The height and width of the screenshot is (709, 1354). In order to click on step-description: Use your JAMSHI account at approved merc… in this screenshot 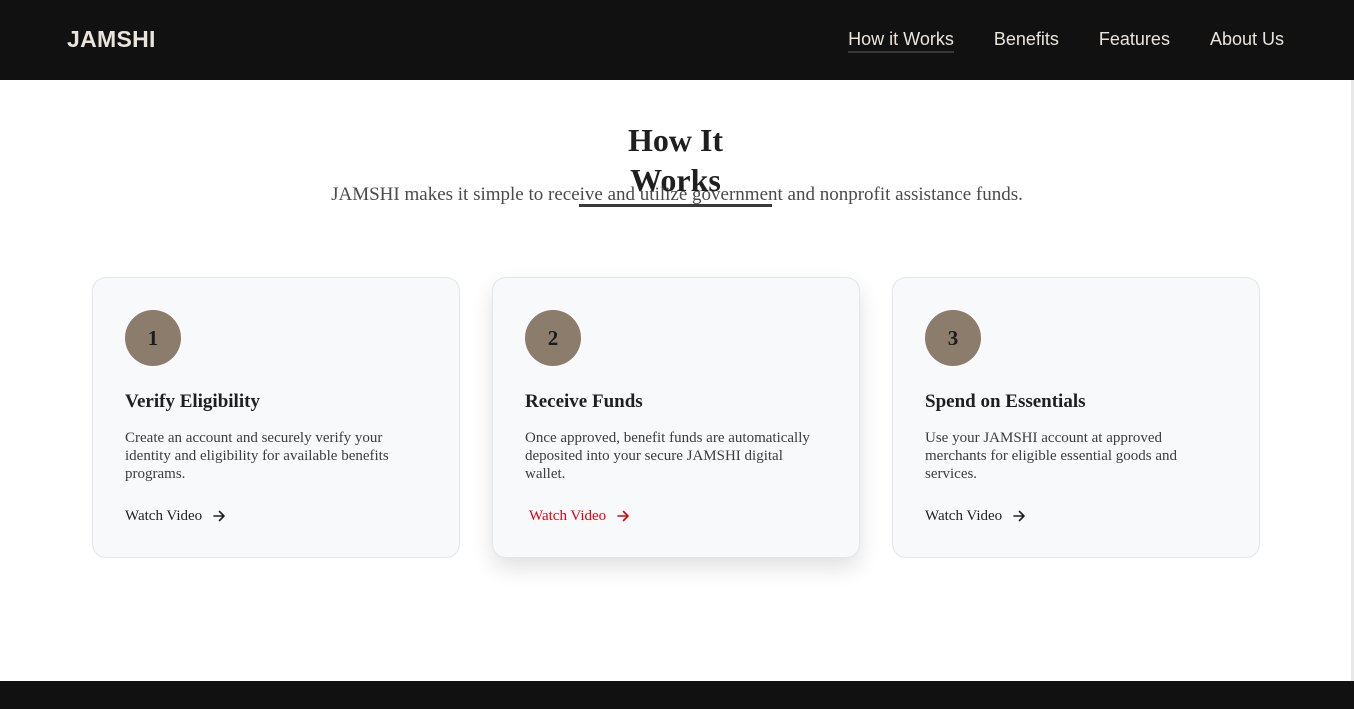, I will do `click(1051, 456)`.